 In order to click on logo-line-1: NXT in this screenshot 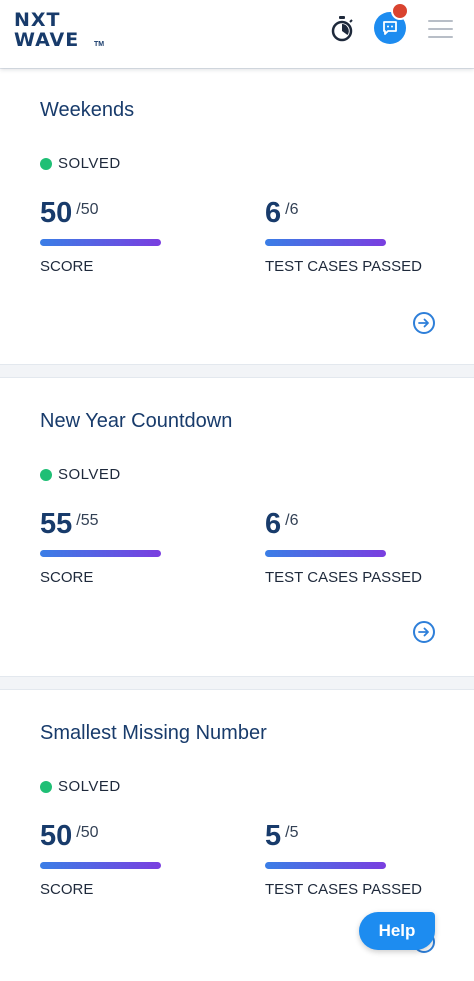, I will do `click(37, 20)`.